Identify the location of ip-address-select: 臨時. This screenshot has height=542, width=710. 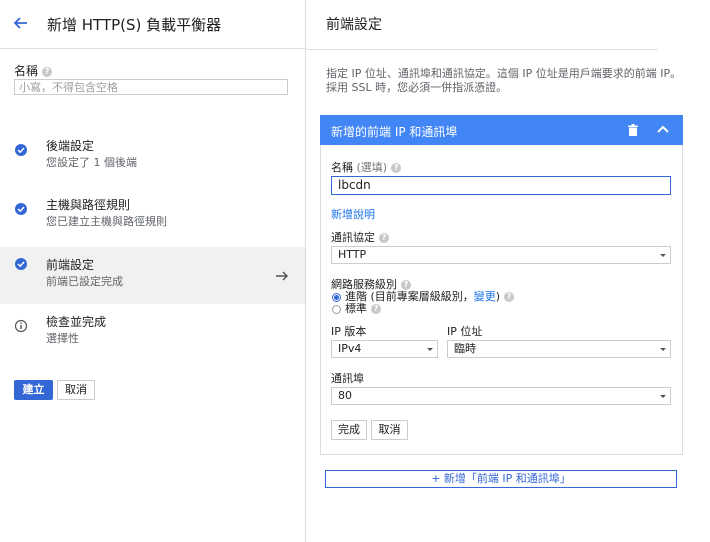
(559, 349).